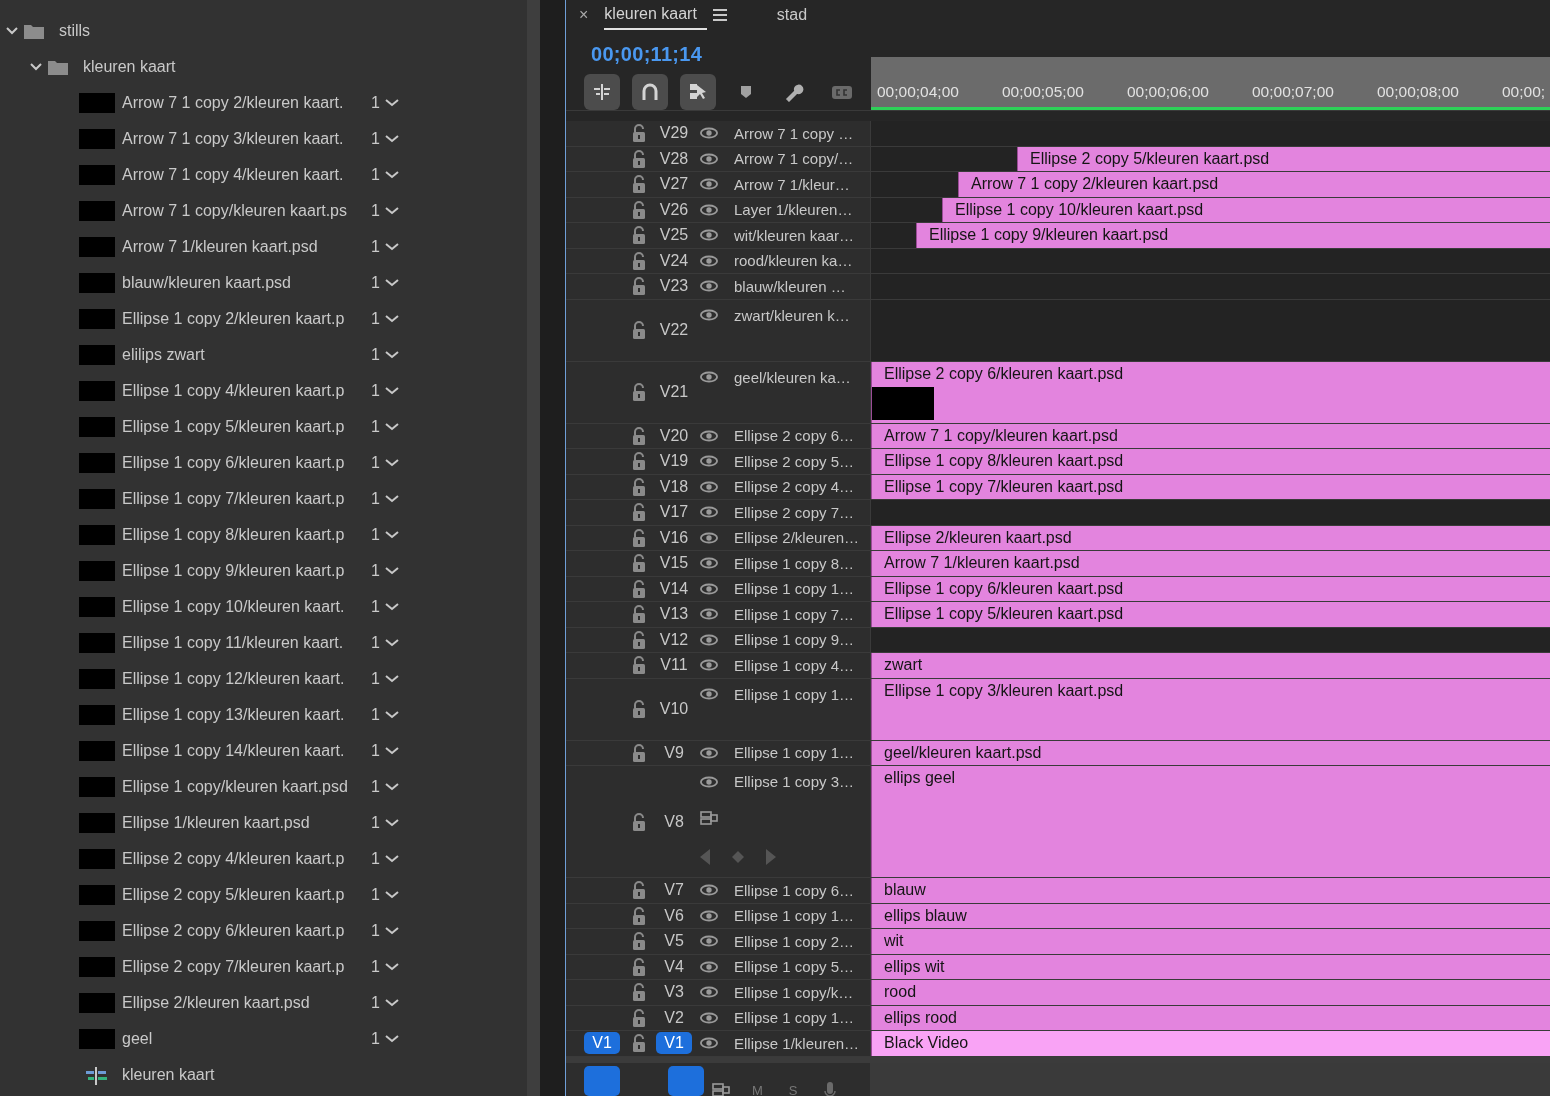 This screenshot has height=1096, width=1550. What do you see at coordinates (246, 859) in the screenshot?
I see `item-name: Ellipse 2 copy 4/kleuren kaart.p` at bounding box center [246, 859].